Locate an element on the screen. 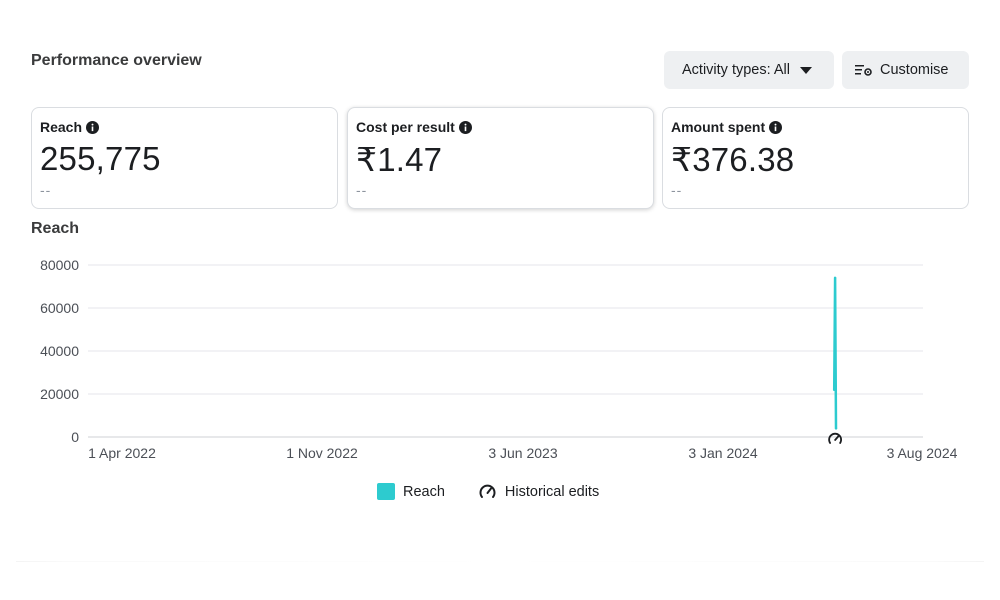 Image resolution: width=1000 pixels, height=600 pixels. y-tick-label: 40000 is located at coordinates (59, 351).